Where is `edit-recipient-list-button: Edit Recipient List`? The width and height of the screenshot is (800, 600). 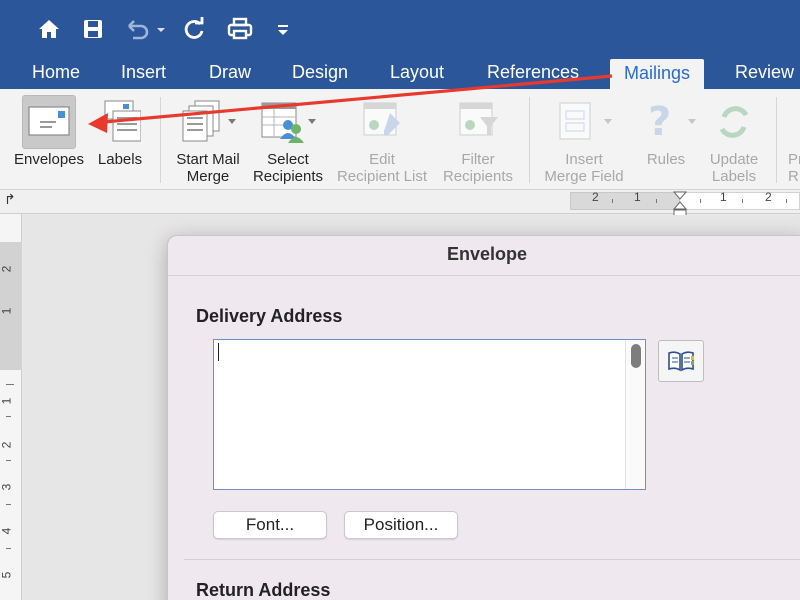
edit-recipient-list-button: Edit Recipient List is located at coordinates (382, 139).